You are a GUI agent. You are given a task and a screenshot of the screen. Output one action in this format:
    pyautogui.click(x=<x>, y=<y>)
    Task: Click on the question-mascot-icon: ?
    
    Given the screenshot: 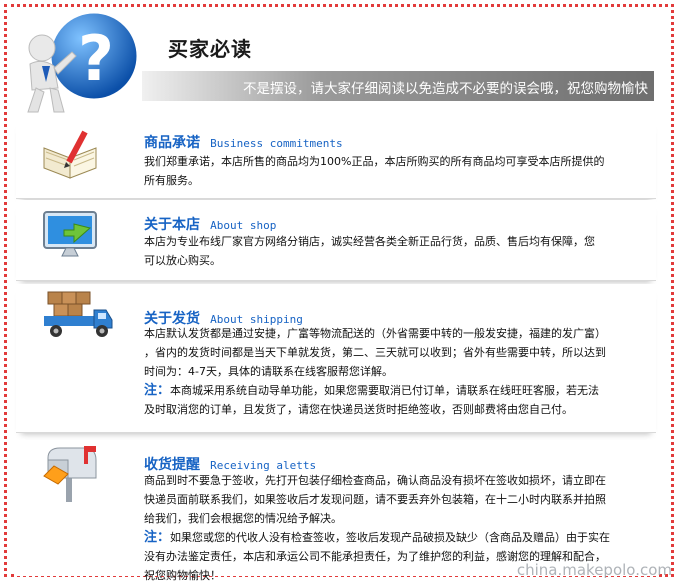 What is the action you would take?
    pyautogui.click(x=83, y=61)
    